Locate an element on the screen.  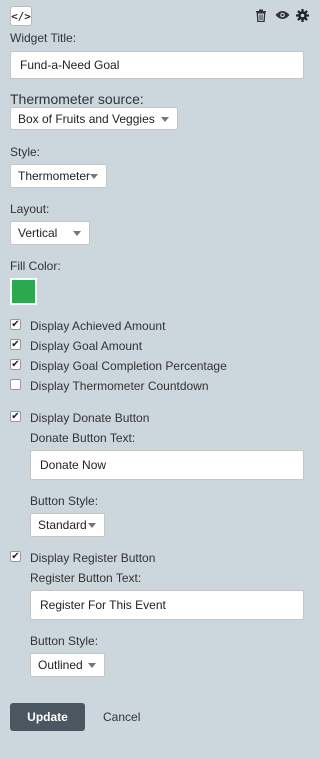
style-label: Style: is located at coordinates (25, 152).